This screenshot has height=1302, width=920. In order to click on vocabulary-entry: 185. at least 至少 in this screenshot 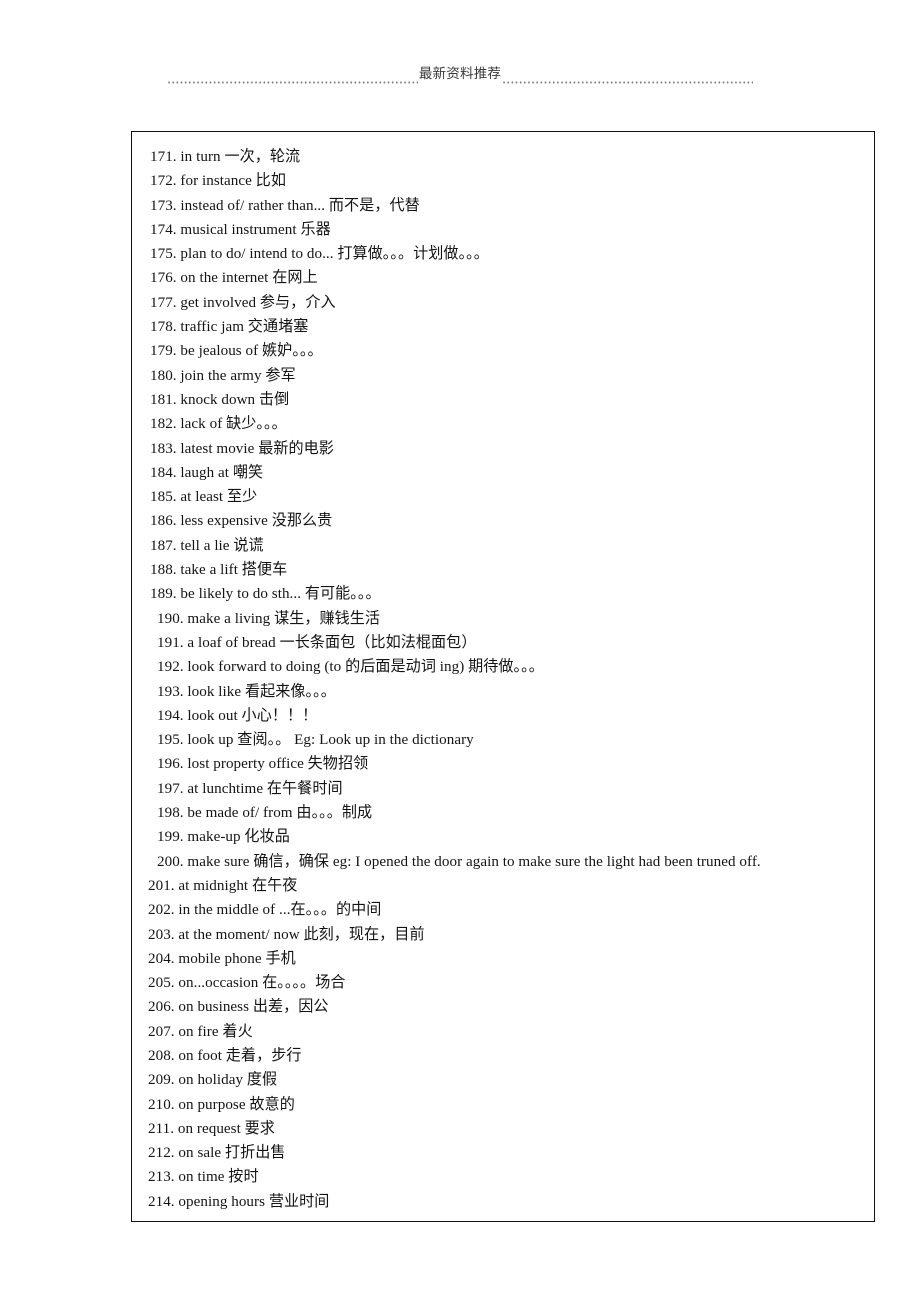, I will do `click(204, 497)`.